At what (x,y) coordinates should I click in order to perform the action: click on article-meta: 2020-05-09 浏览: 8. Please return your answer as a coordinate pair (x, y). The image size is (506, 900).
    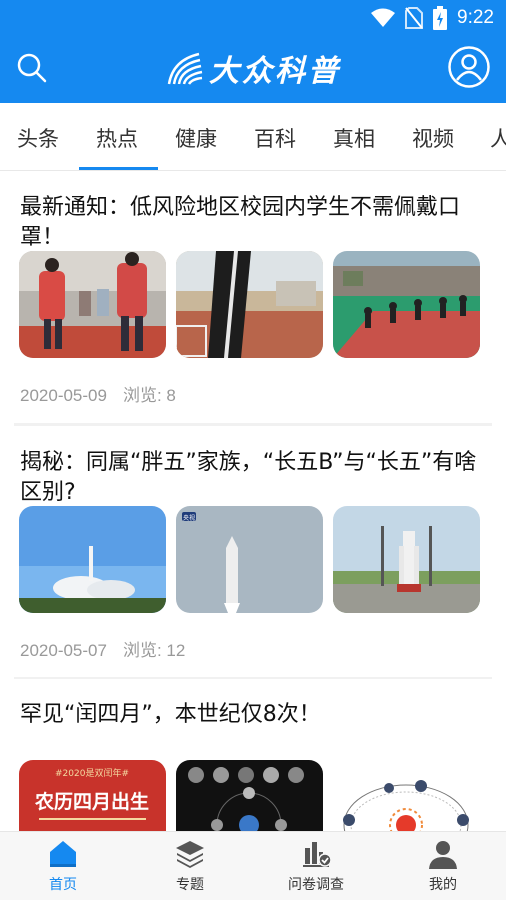
    Looking at the image, I should click on (98, 393).